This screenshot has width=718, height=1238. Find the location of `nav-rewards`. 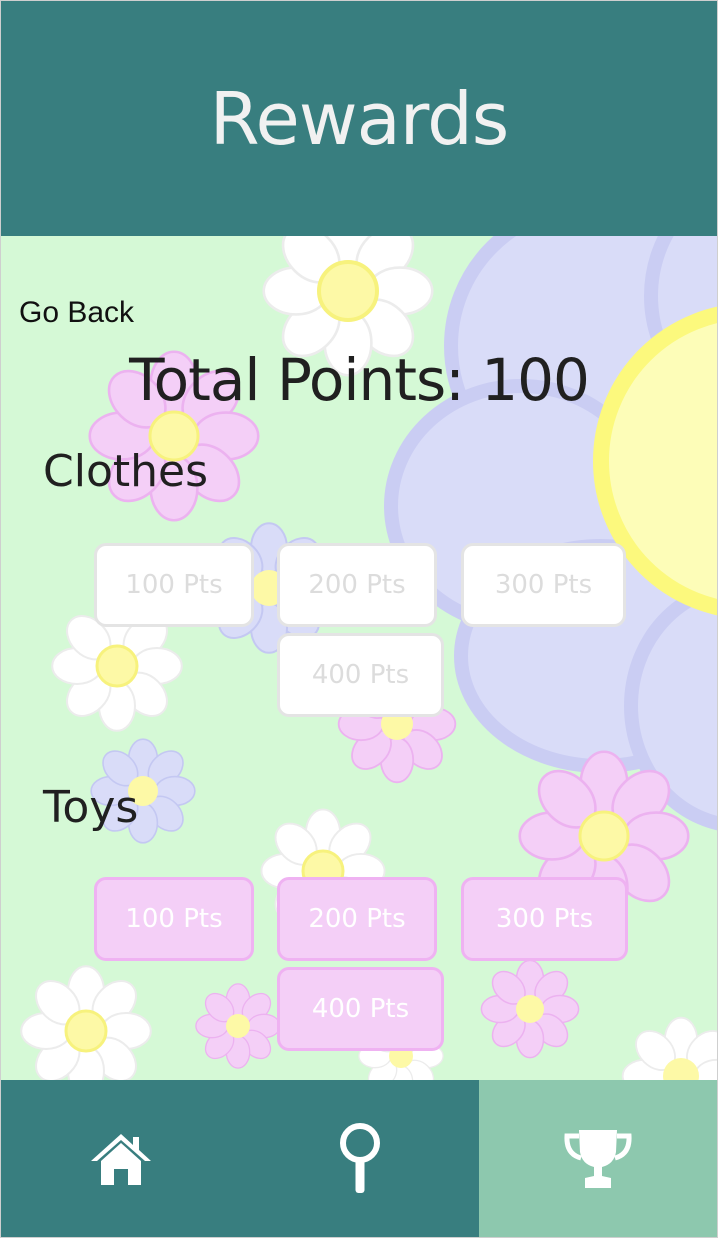

nav-rewards is located at coordinates (598, 1158).